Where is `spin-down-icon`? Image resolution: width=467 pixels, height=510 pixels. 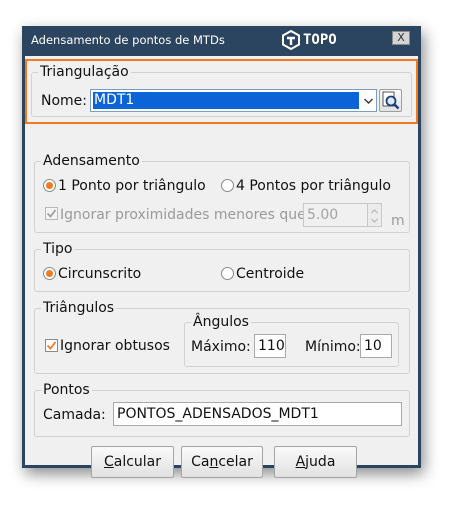 spin-down-icon is located at coordinates (374, 220).